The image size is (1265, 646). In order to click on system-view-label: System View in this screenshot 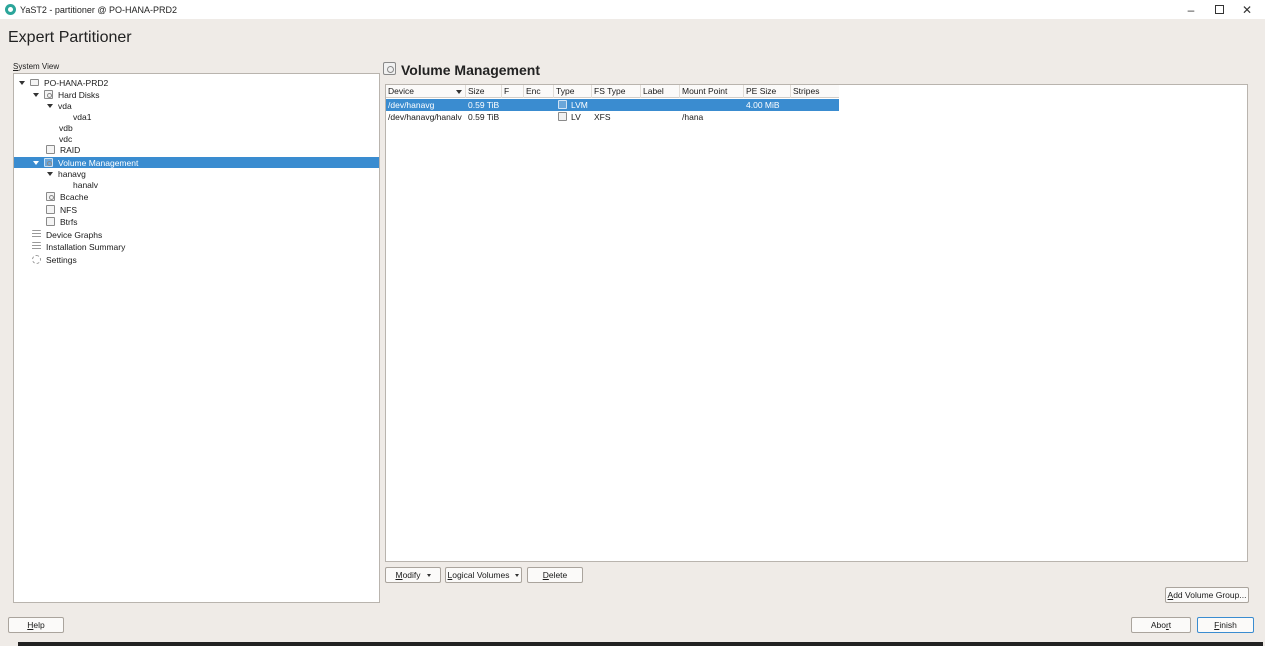, I will do `click(36, 66)`.